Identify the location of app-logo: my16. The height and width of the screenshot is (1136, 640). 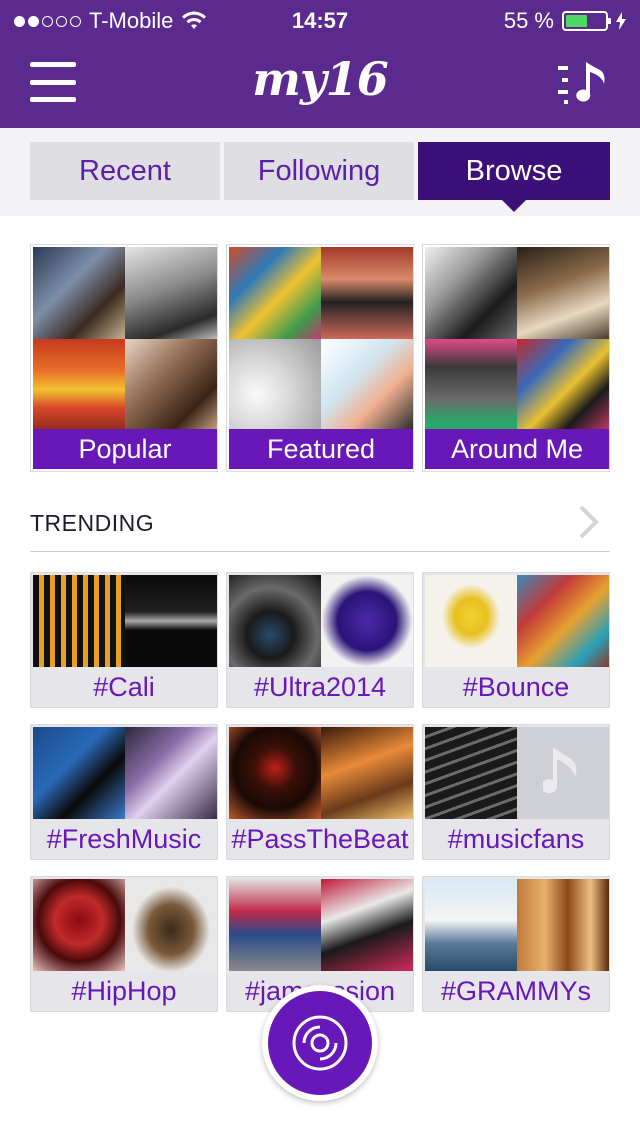
(320, 79).